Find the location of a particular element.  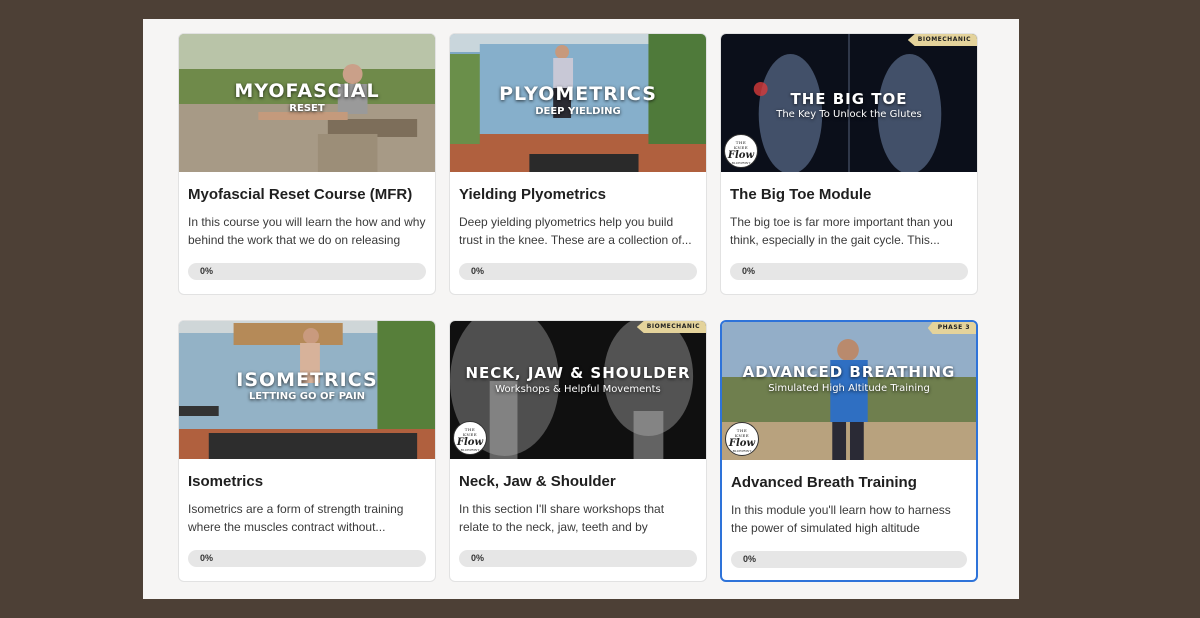

thumbnail-subtitle: RESET is located at coordinates (307, 108).